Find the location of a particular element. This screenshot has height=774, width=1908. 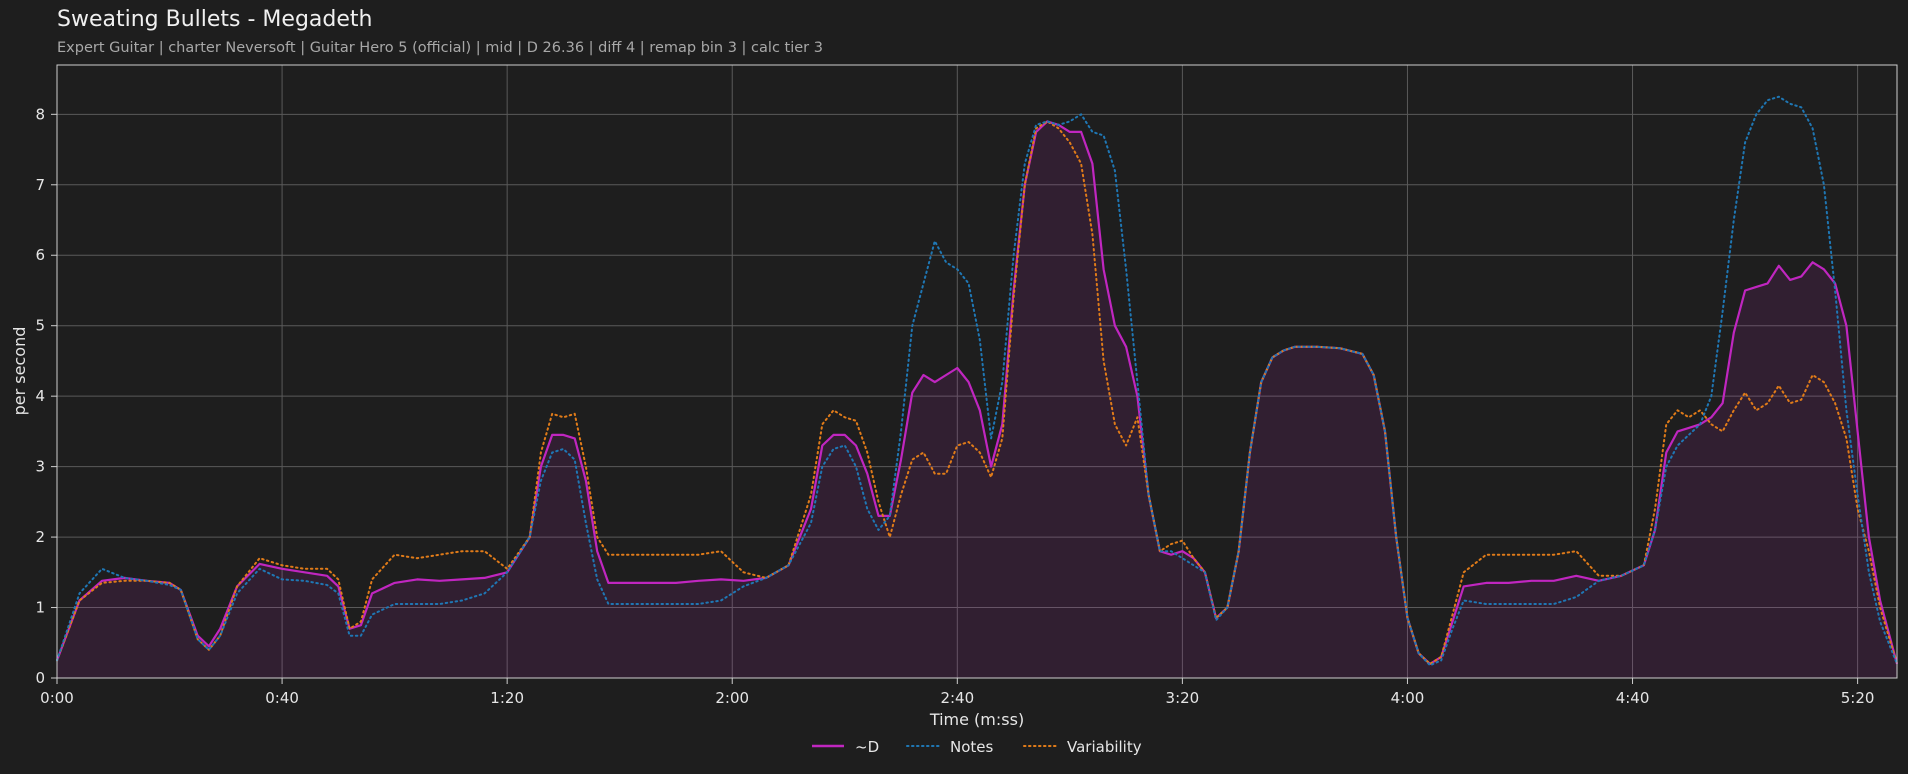

y-tick-label: 6 is located at coordinates (40, 255).